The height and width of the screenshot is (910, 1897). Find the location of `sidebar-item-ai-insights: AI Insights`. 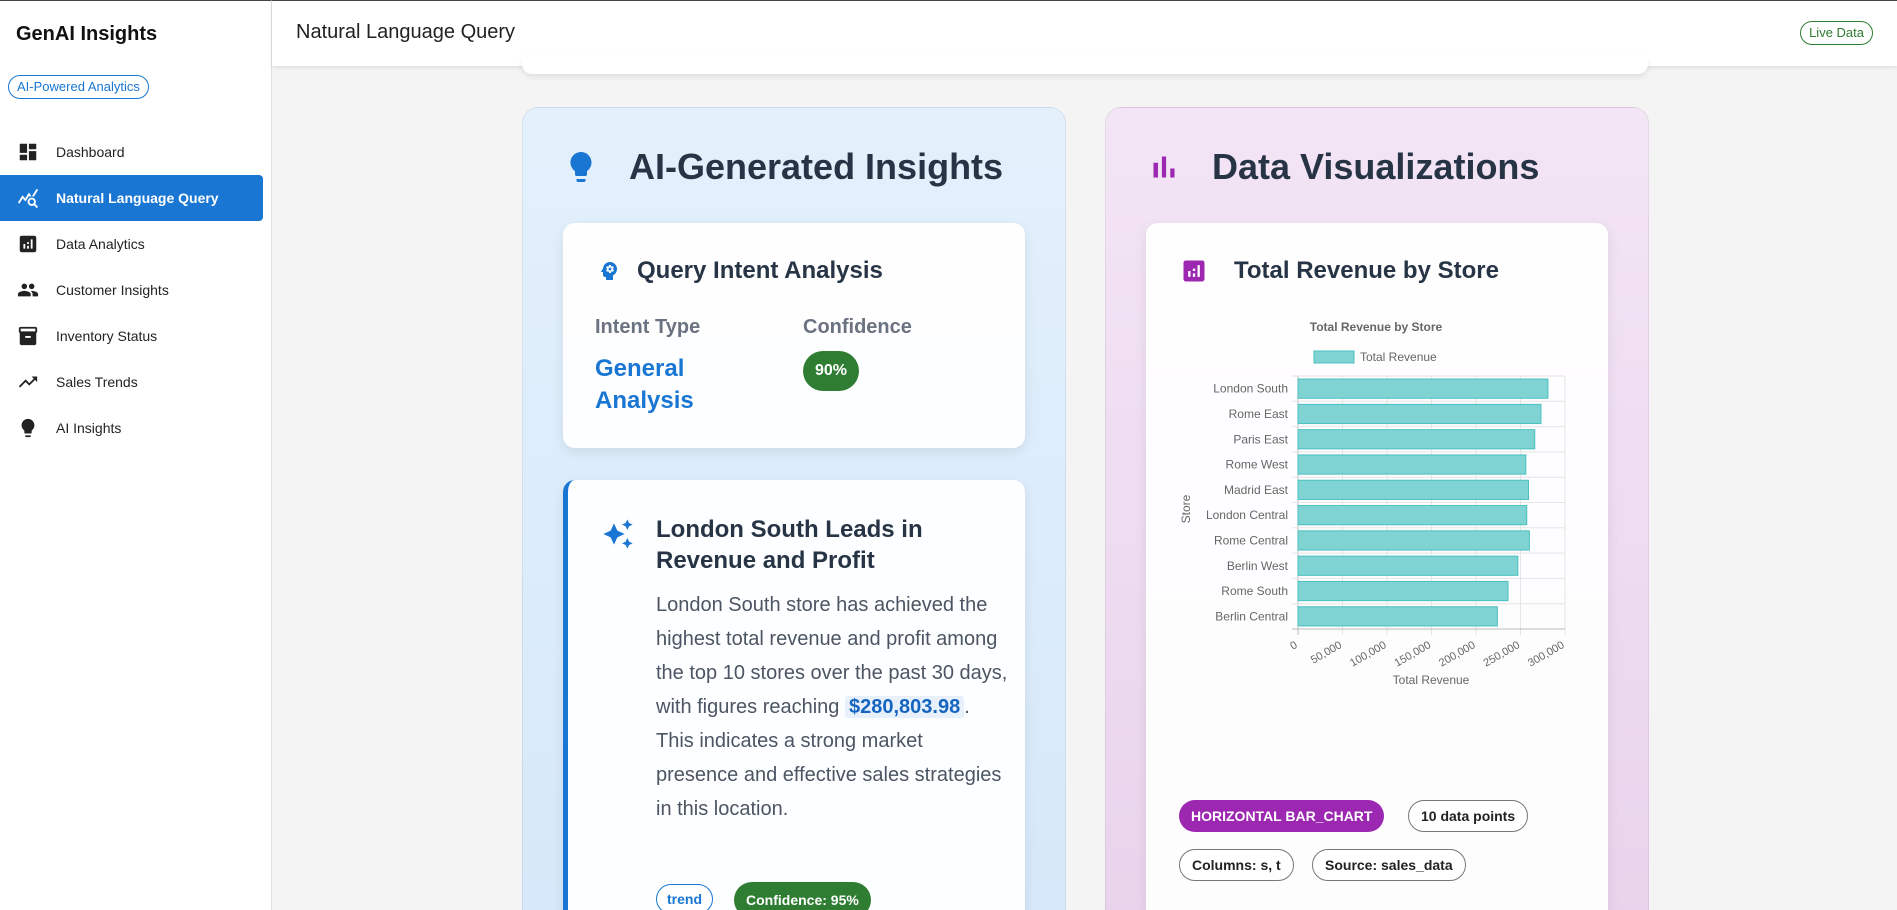

sidebar-item-ai-insights: AI Insights is located at coordinates (131, 428).